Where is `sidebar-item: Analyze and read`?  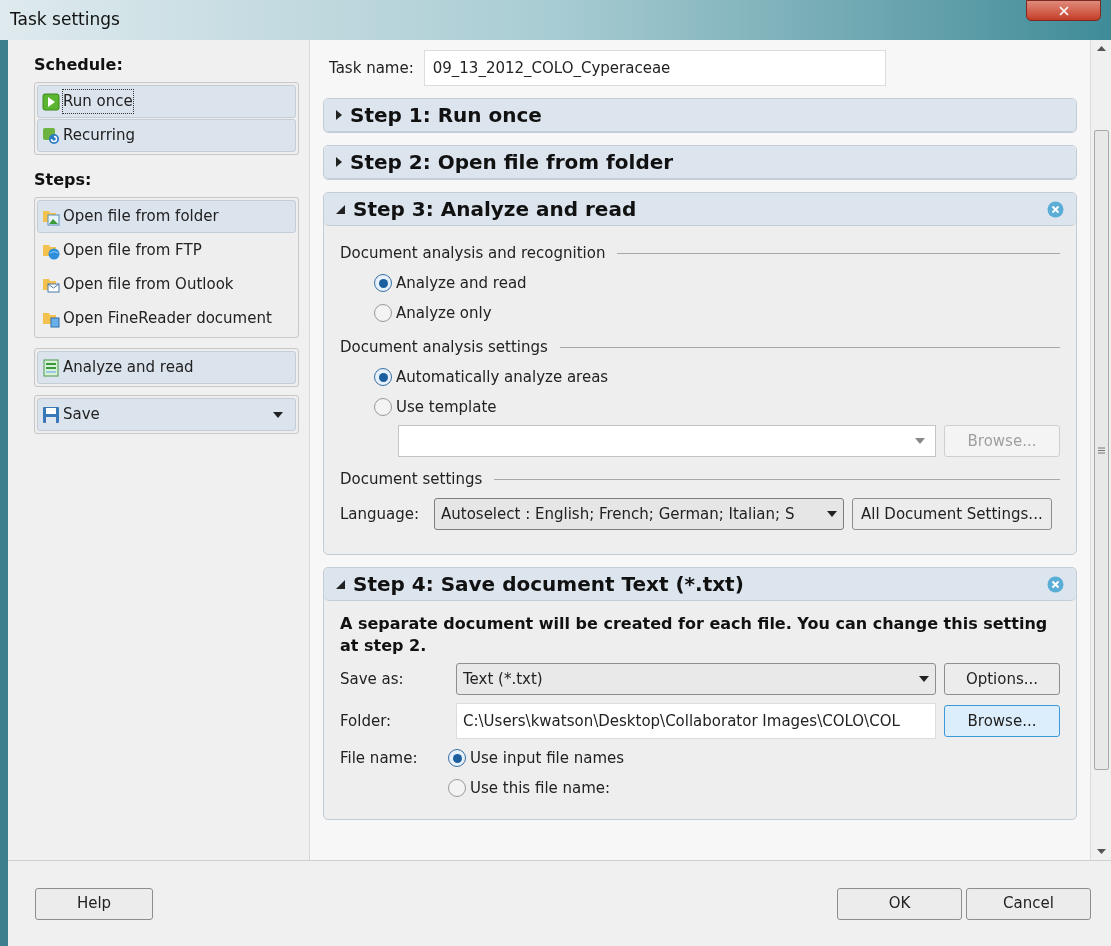 sidebar-item: Analyze and read is located at coordinates (166, 367).